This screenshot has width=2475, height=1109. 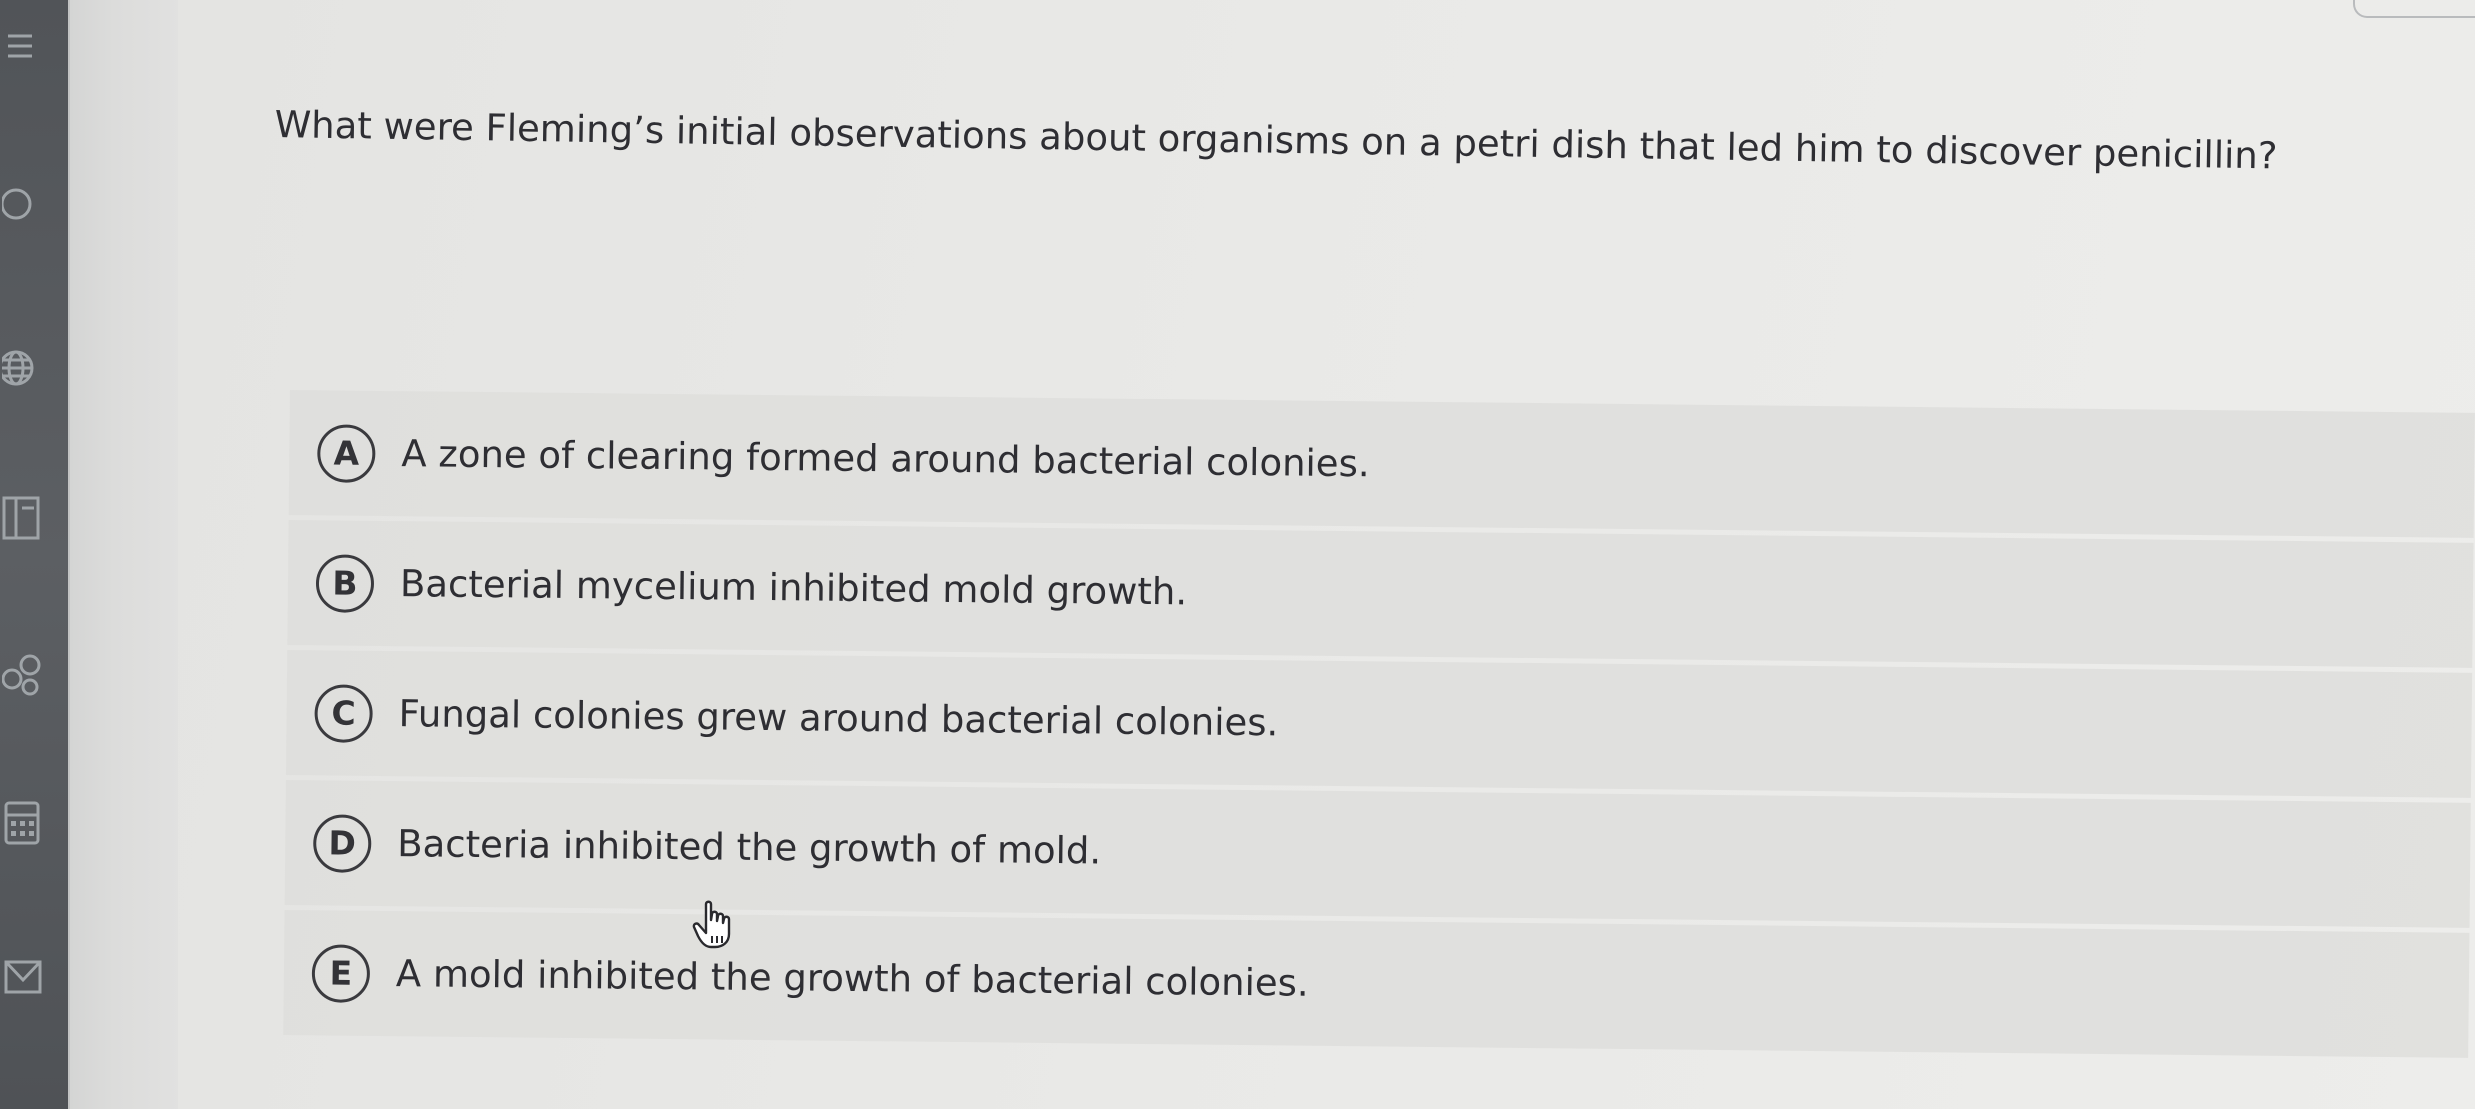 What do you see at coordinates (24, 823) in the screenshot?
I see `calculator-icon` at bounding box center [24, 823].